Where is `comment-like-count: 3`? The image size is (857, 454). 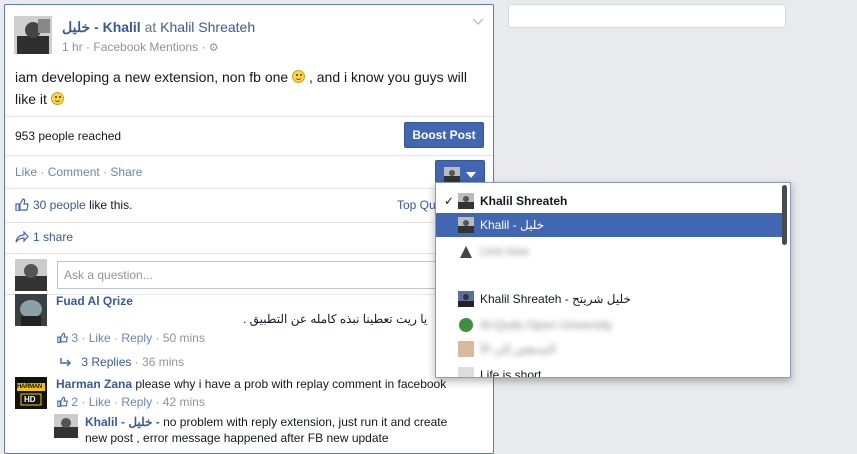 comment-like-count: 3 is located at coordinates (74, 338).